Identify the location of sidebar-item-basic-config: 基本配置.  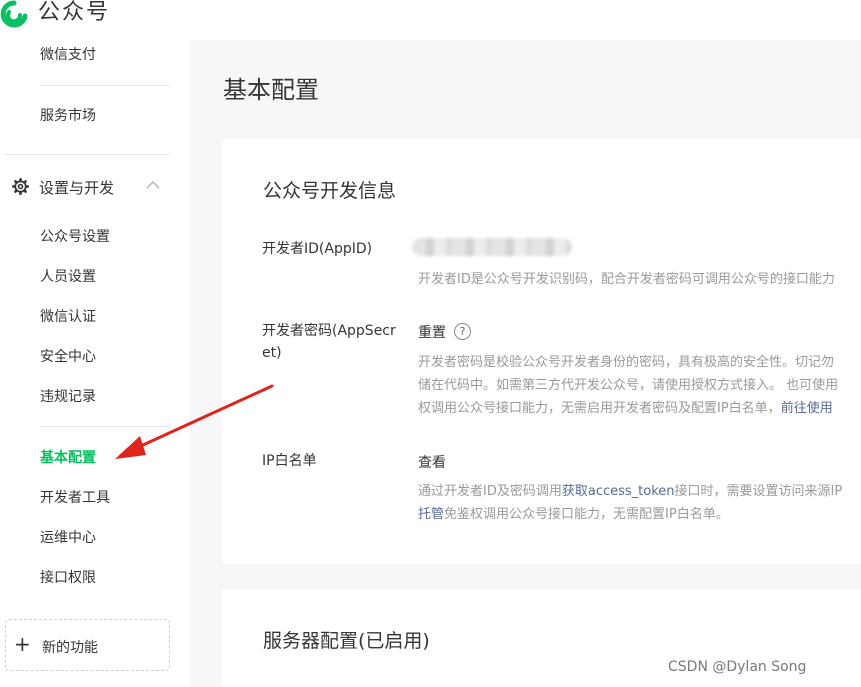
(68, 458).